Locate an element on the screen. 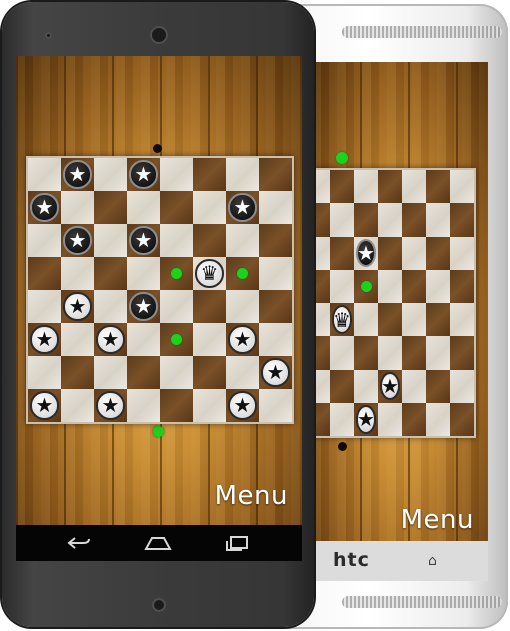 This screenshot has height=631, width=510. home-icon is located at coordinates (158, 543).